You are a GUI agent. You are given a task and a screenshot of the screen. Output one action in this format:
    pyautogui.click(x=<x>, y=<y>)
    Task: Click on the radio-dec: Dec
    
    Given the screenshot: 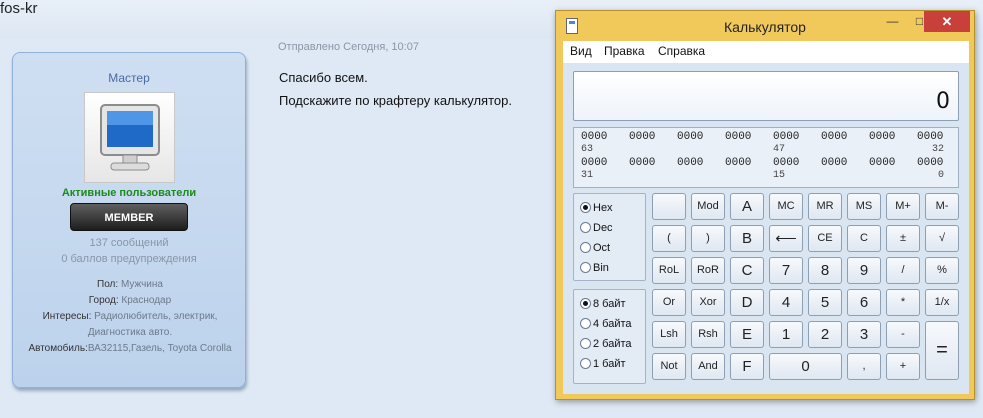 What is the action you would take?
    pyautogui.click(x=596, y=228)
    